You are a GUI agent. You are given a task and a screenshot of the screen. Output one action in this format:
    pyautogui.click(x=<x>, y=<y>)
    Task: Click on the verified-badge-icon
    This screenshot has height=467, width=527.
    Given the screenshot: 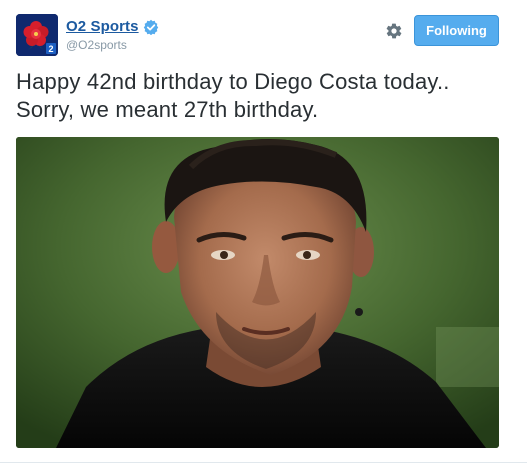 What is the action you would take?
    pyautogui.click(x=151, y=27)
    